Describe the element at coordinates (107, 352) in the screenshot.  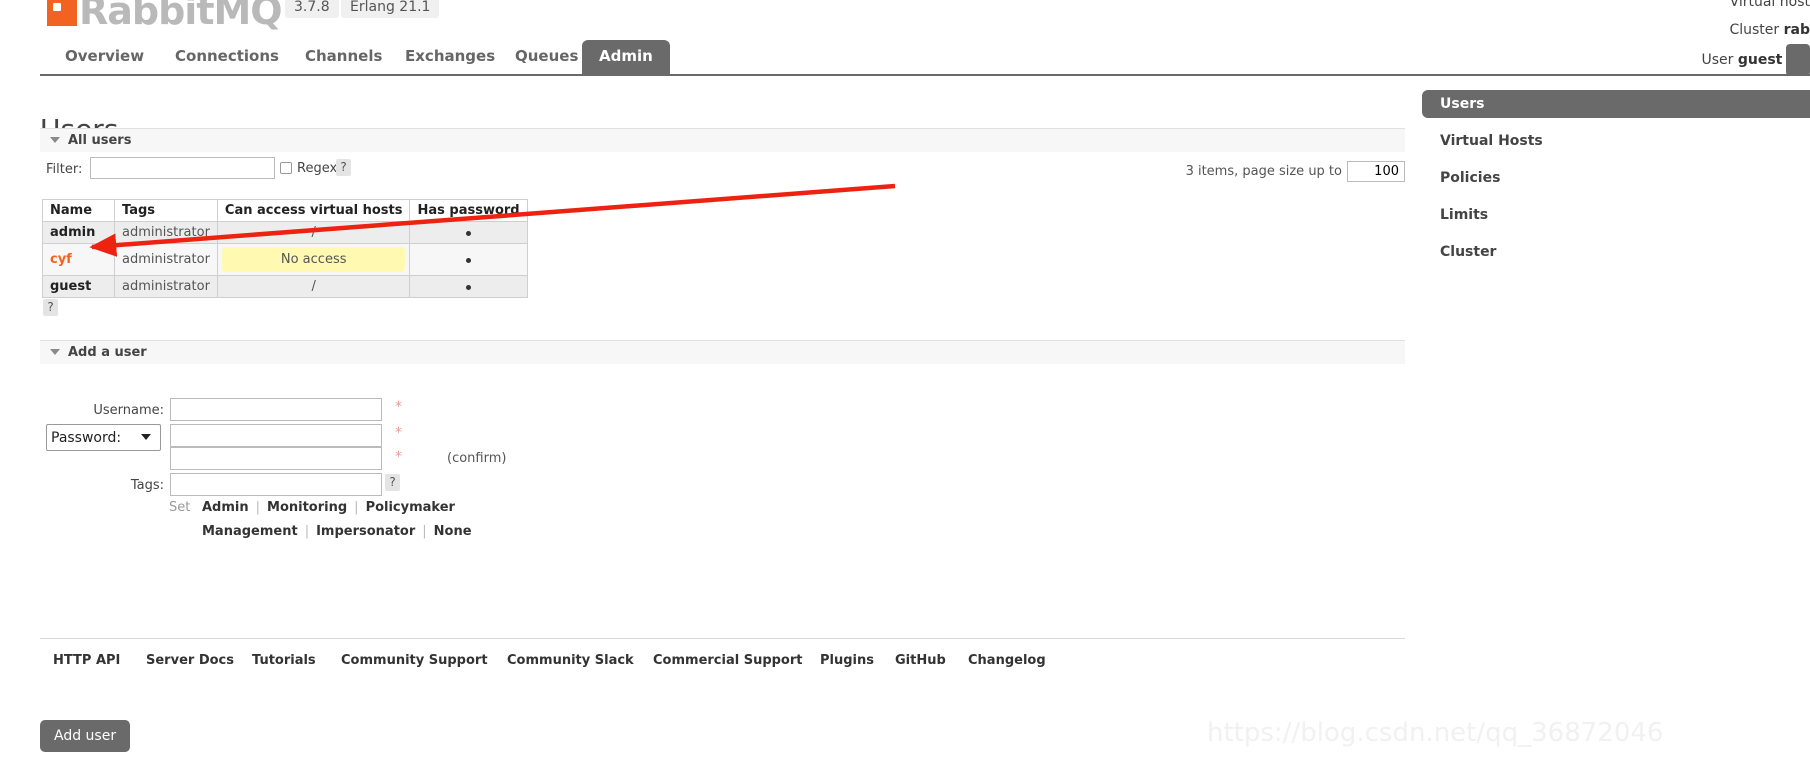
I see `add-user-section-title: Add a user` at that location.